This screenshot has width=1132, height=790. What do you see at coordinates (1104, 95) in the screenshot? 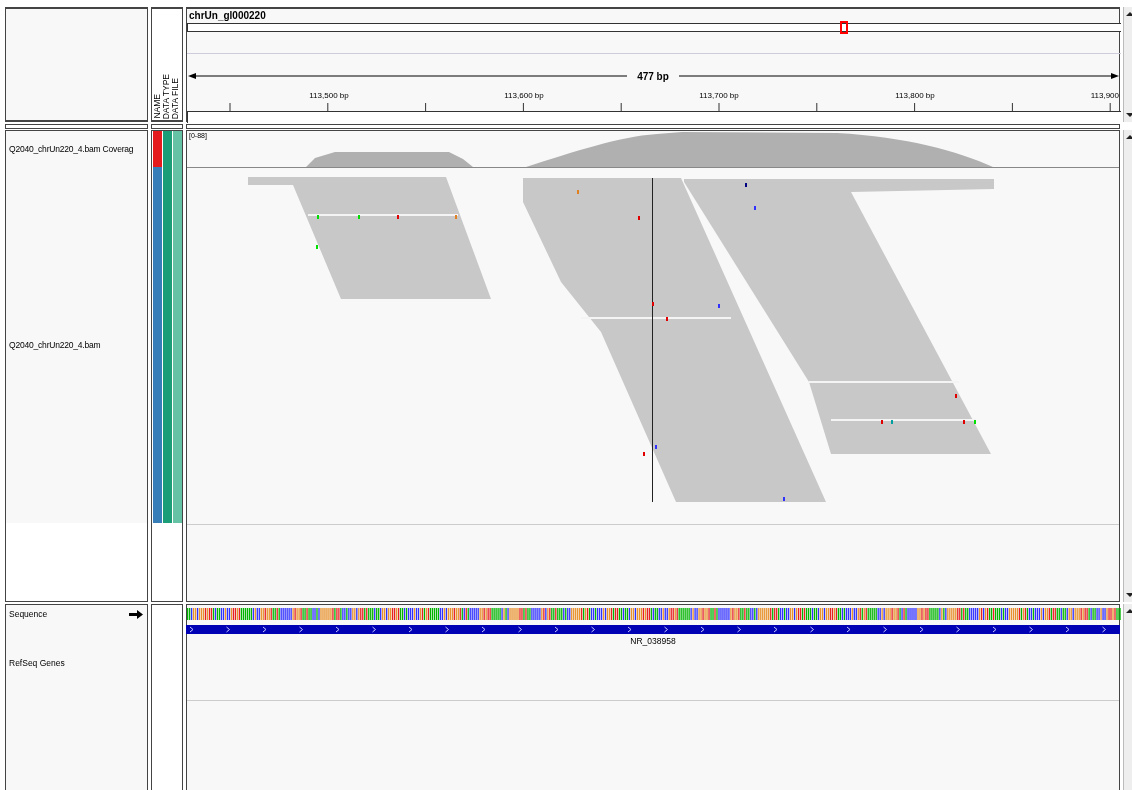
I see `tick-label: 113,900` at bounding box center [1104, 95].